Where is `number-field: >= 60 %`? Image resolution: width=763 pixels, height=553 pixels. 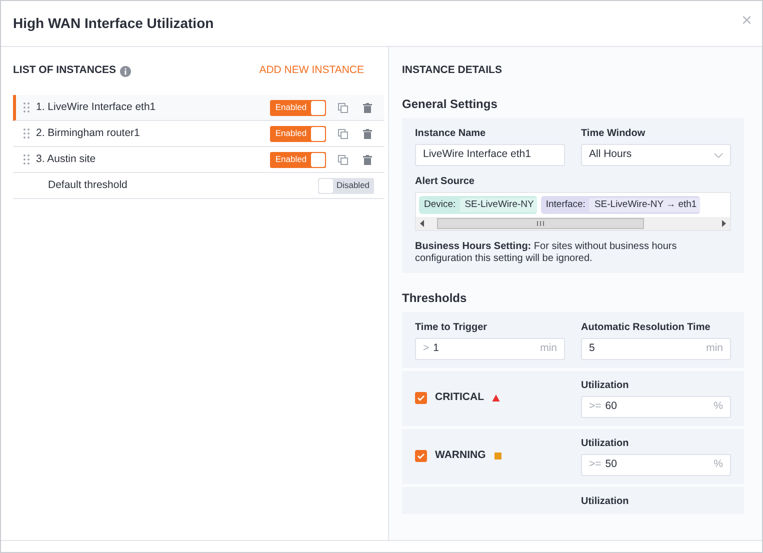 number-field: >= 60 % is located at coordinates (656, 407).